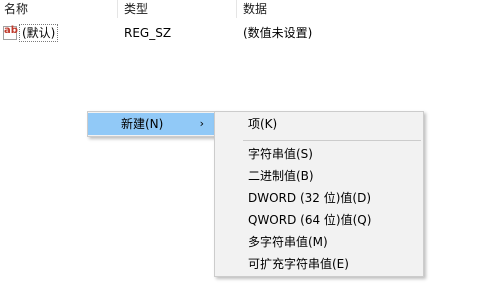  I want to click on submenu-item-binary-value-label: 二进制值(B), so click(281, 176).